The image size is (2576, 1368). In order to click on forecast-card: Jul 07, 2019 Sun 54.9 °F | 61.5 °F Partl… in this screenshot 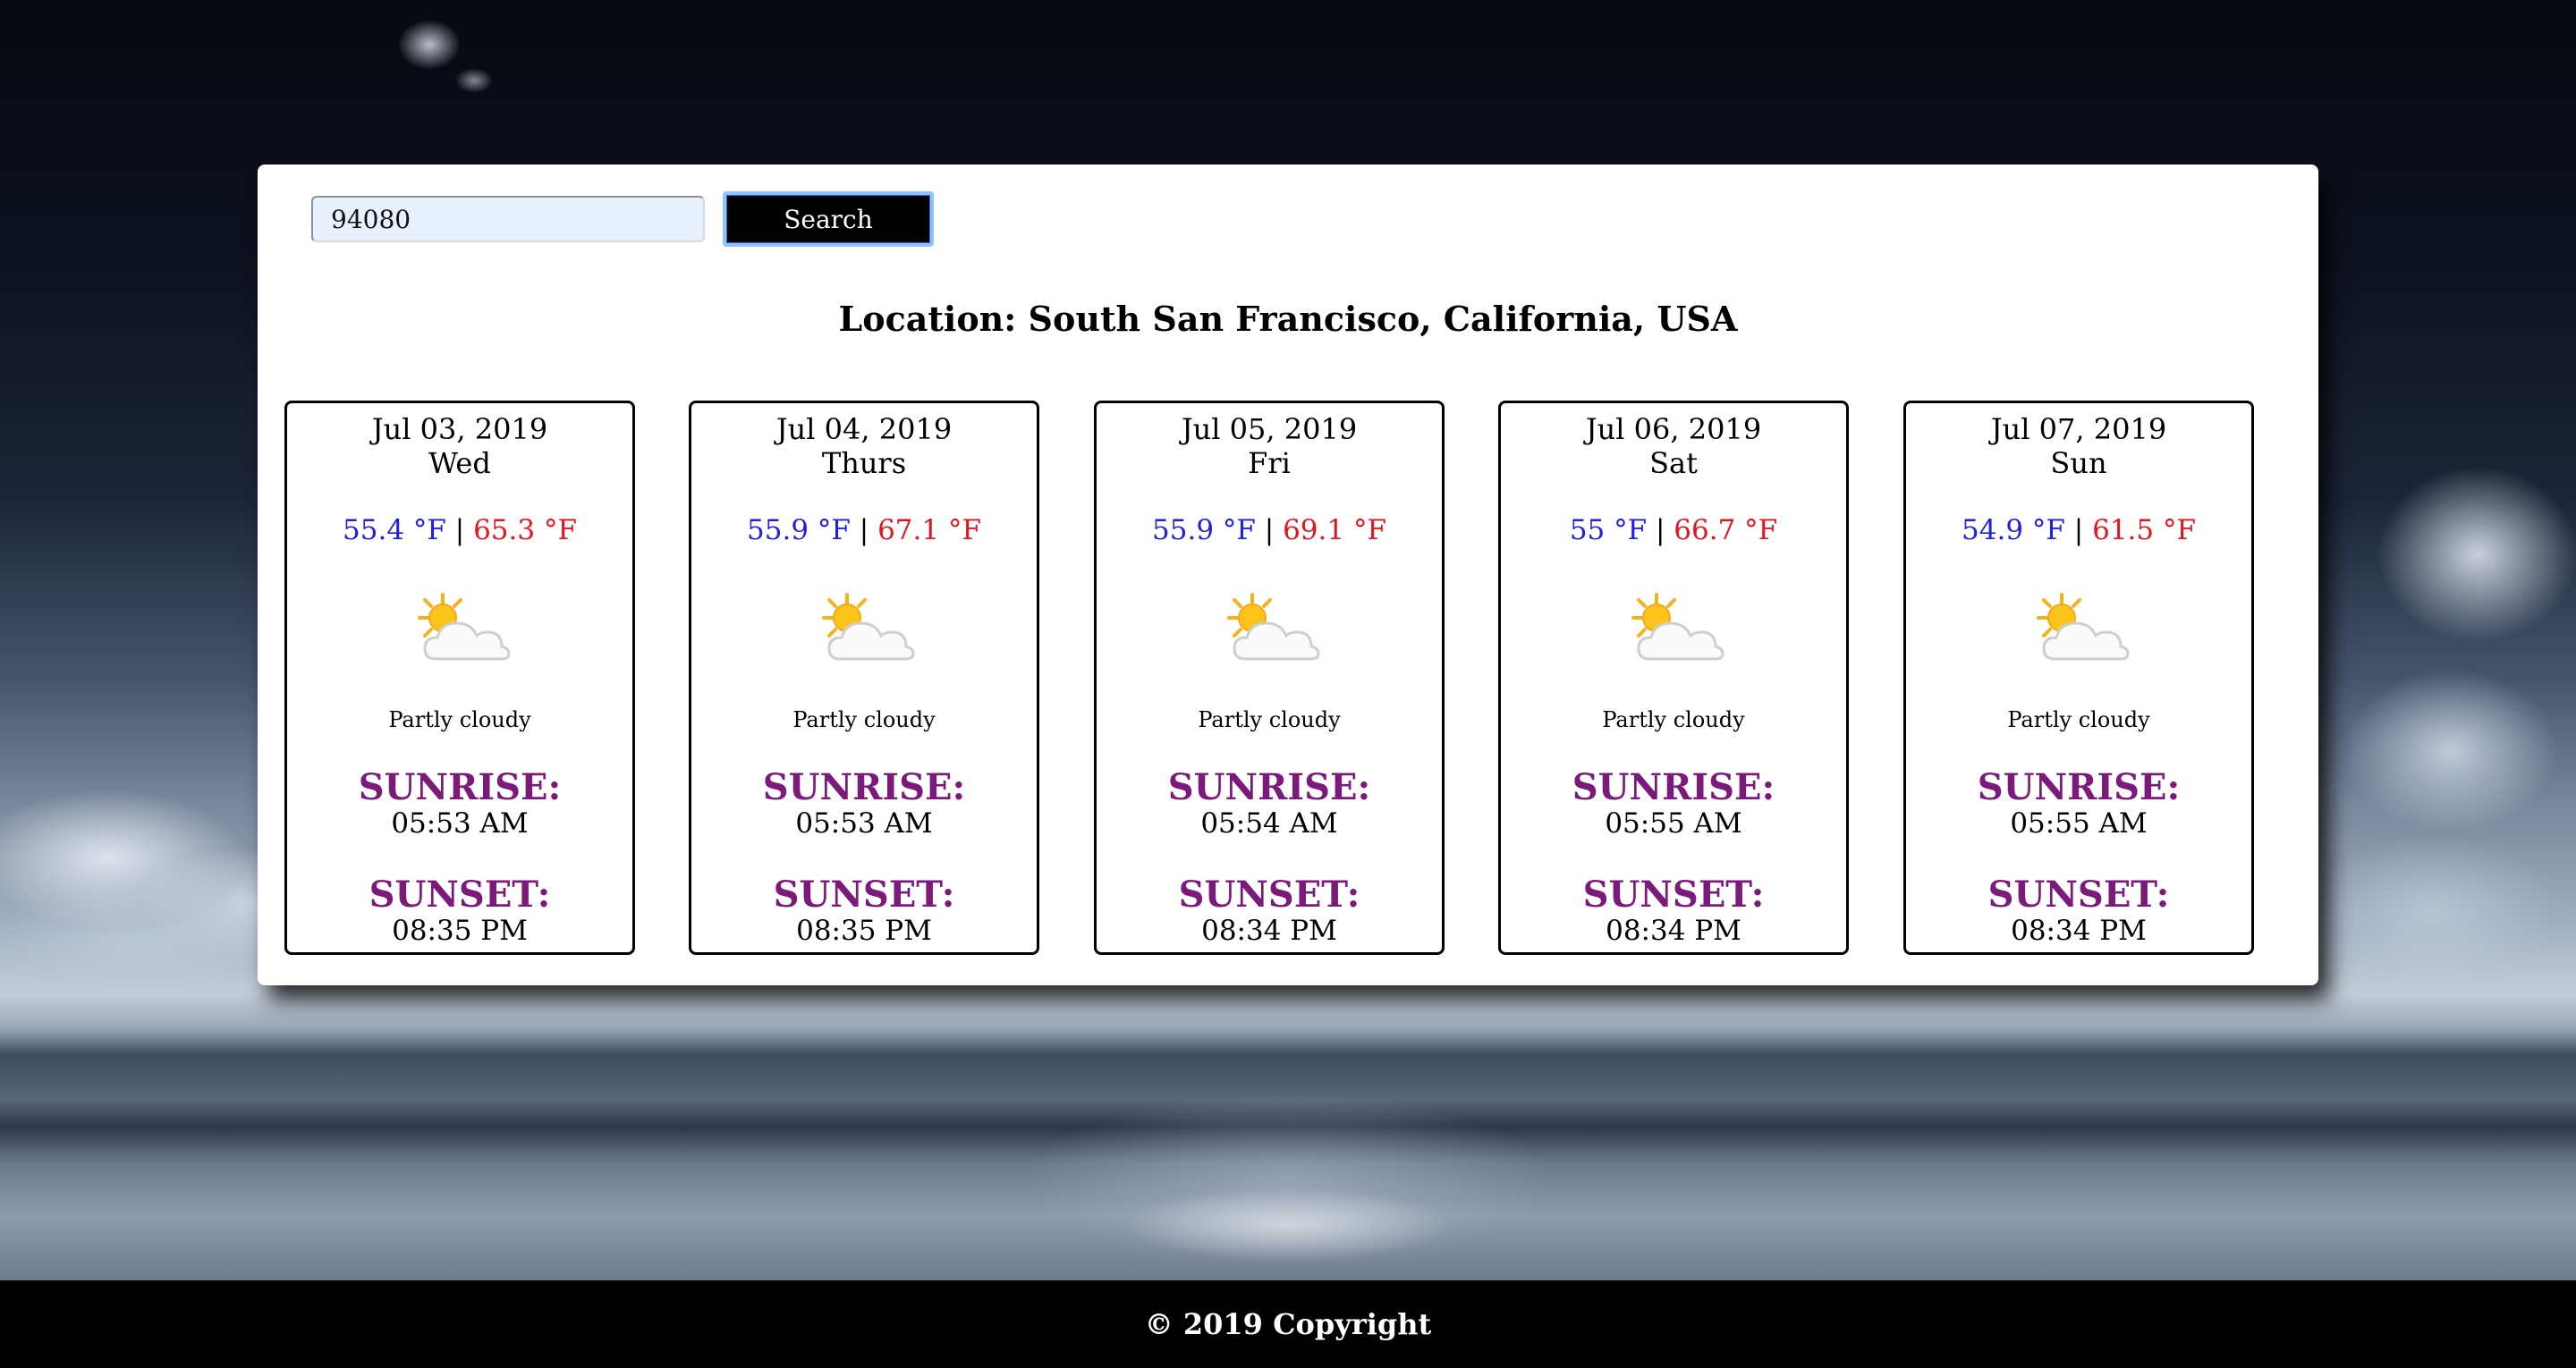, I will do `click(2078, 678)`.